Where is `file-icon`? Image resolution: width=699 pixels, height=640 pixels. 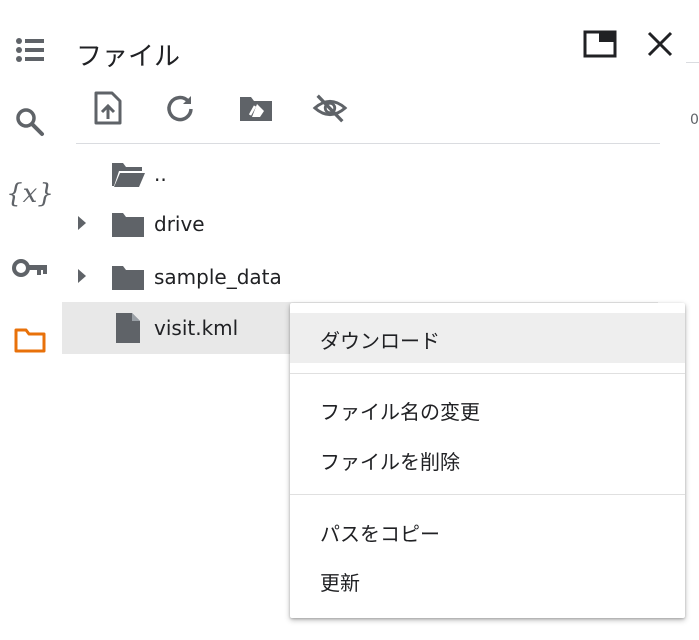
file-icon is located at coordinates (128, 330).